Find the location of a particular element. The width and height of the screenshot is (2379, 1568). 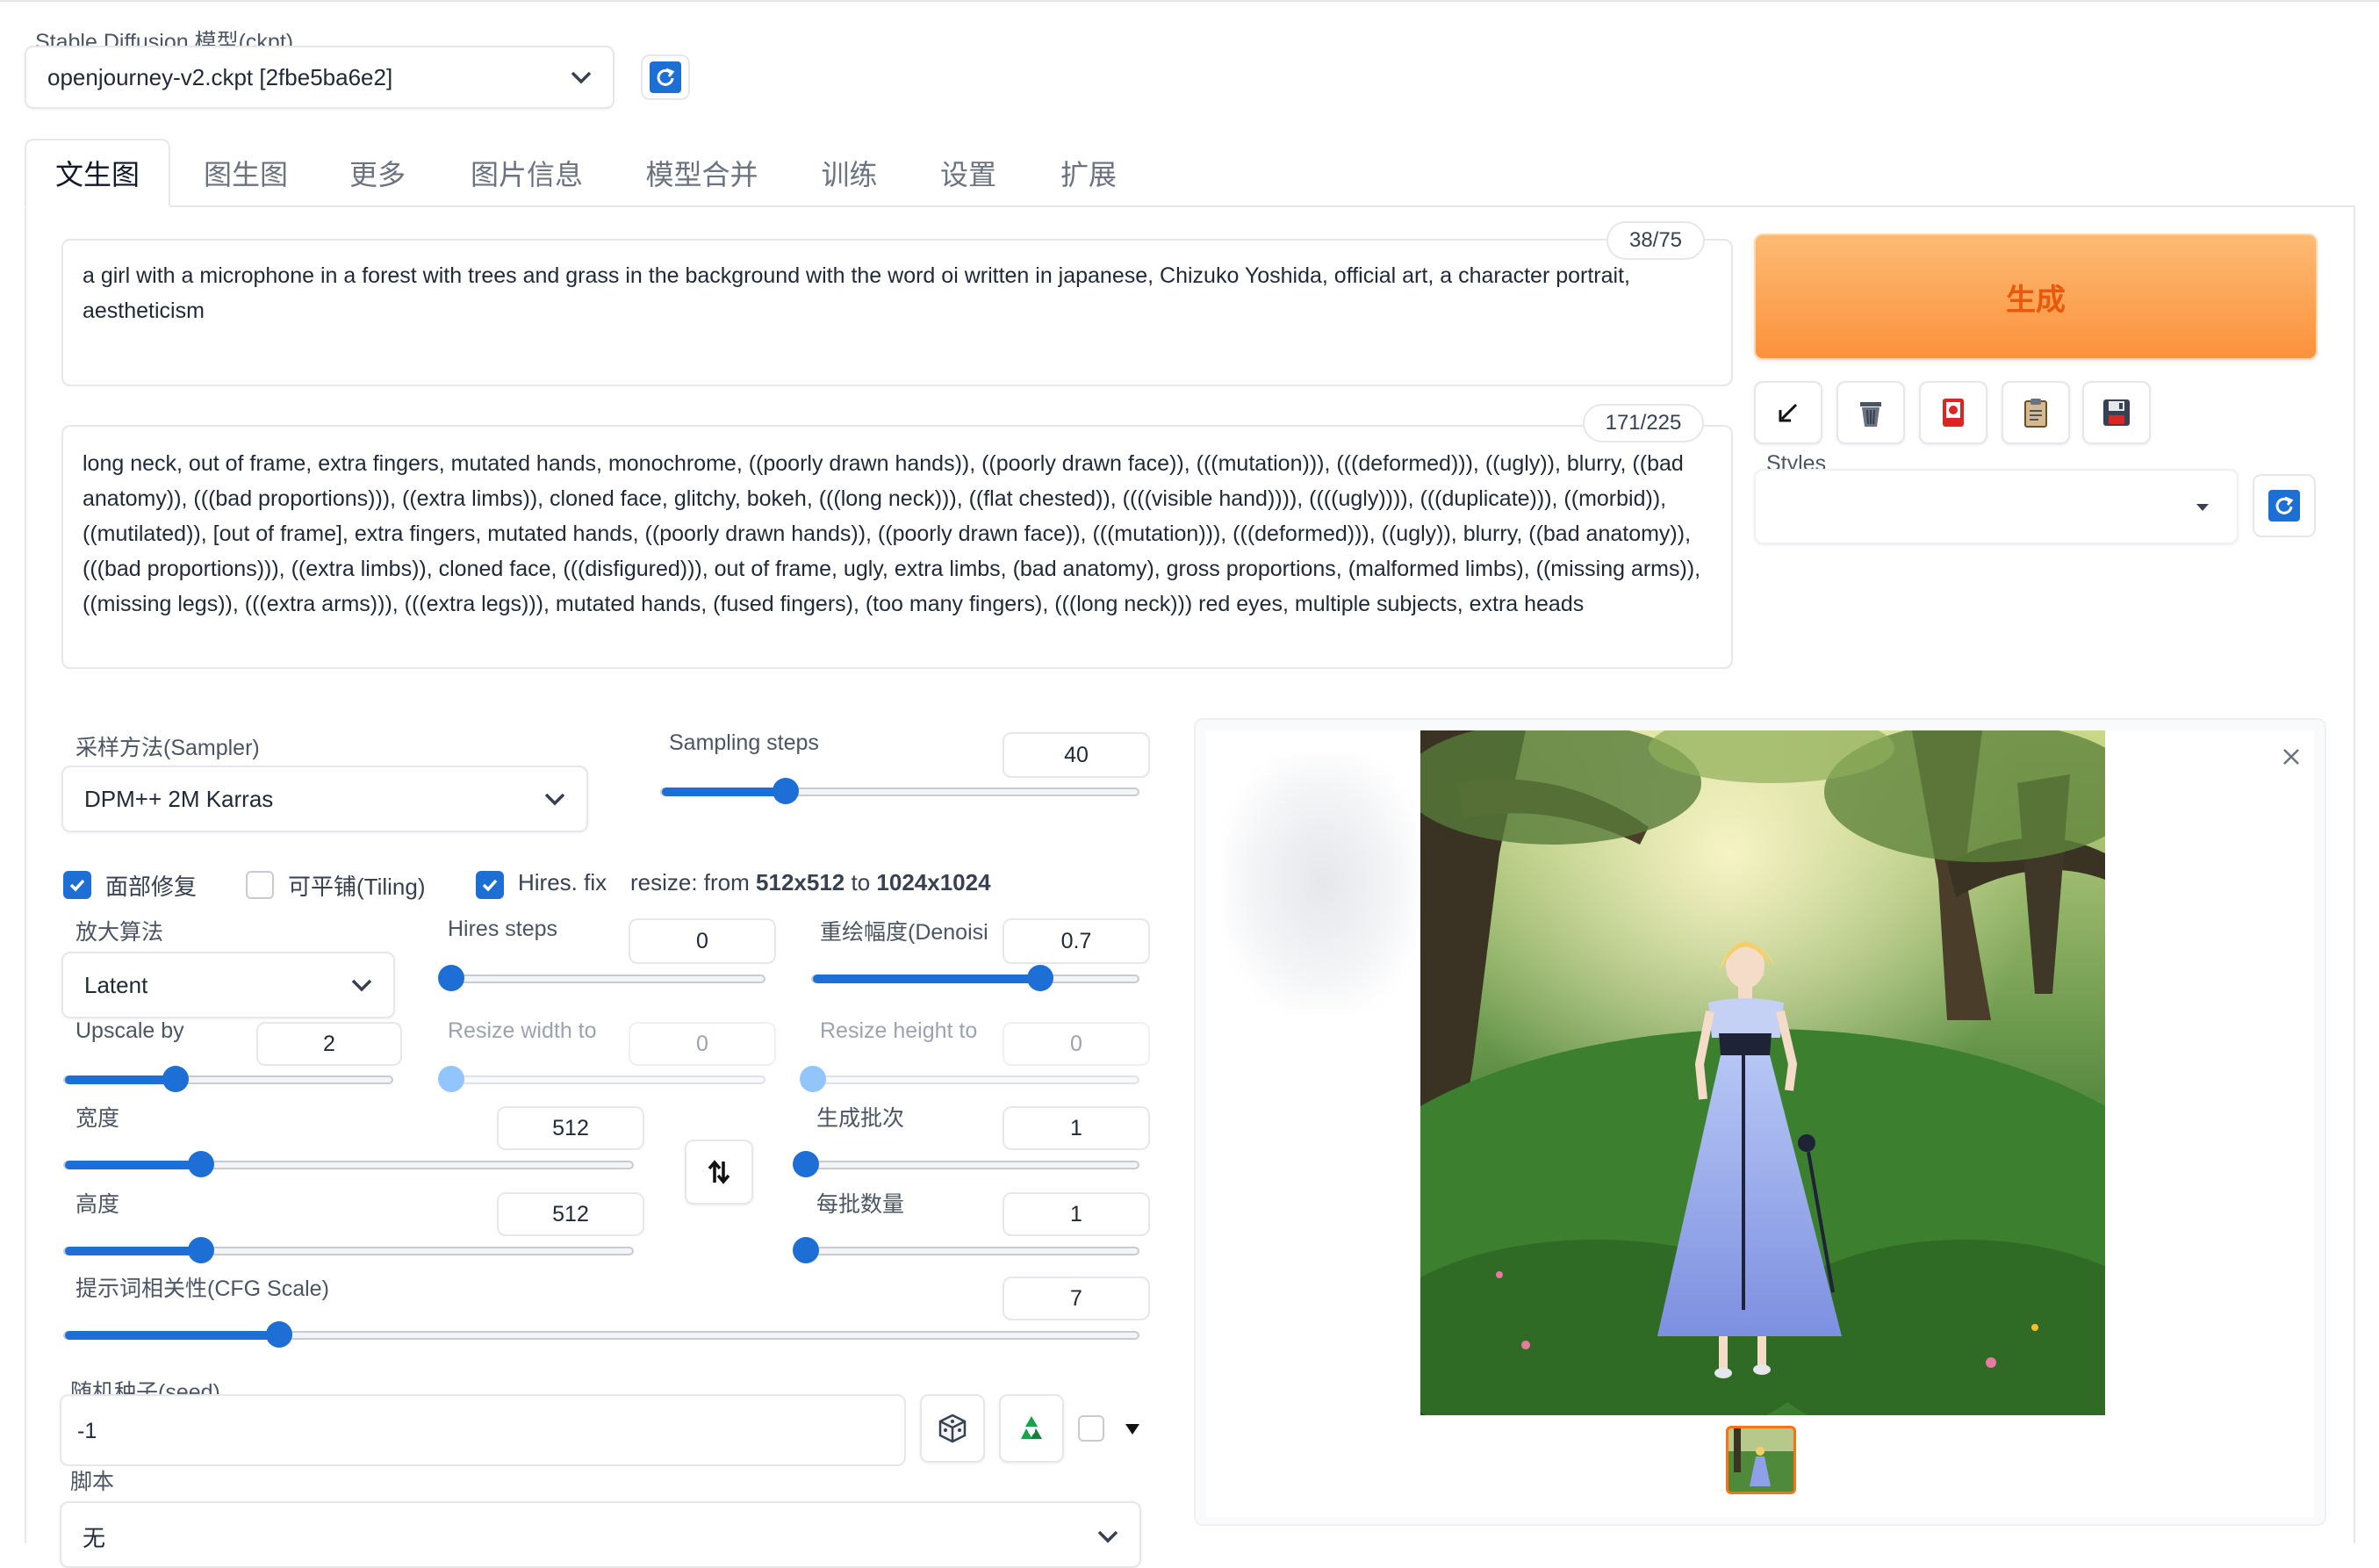

hires-fix-label: Hires. fix is located at coordinates (562, 882).